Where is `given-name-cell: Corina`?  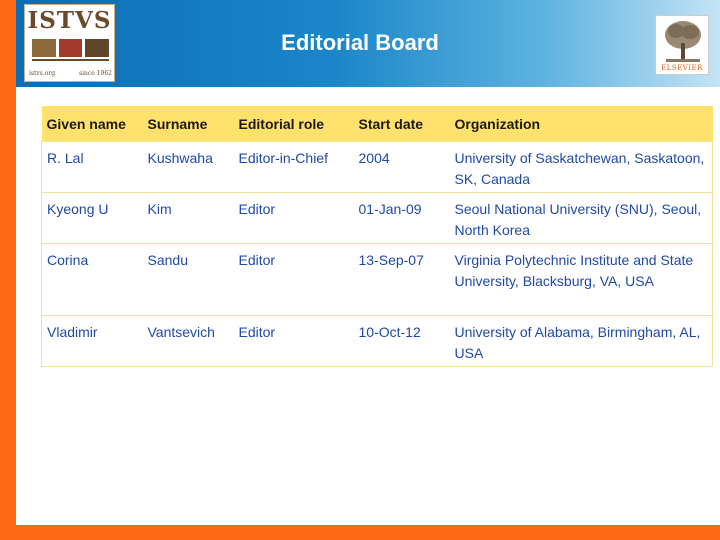 given-name-cell: Corina is located at coordinates (92, 278).